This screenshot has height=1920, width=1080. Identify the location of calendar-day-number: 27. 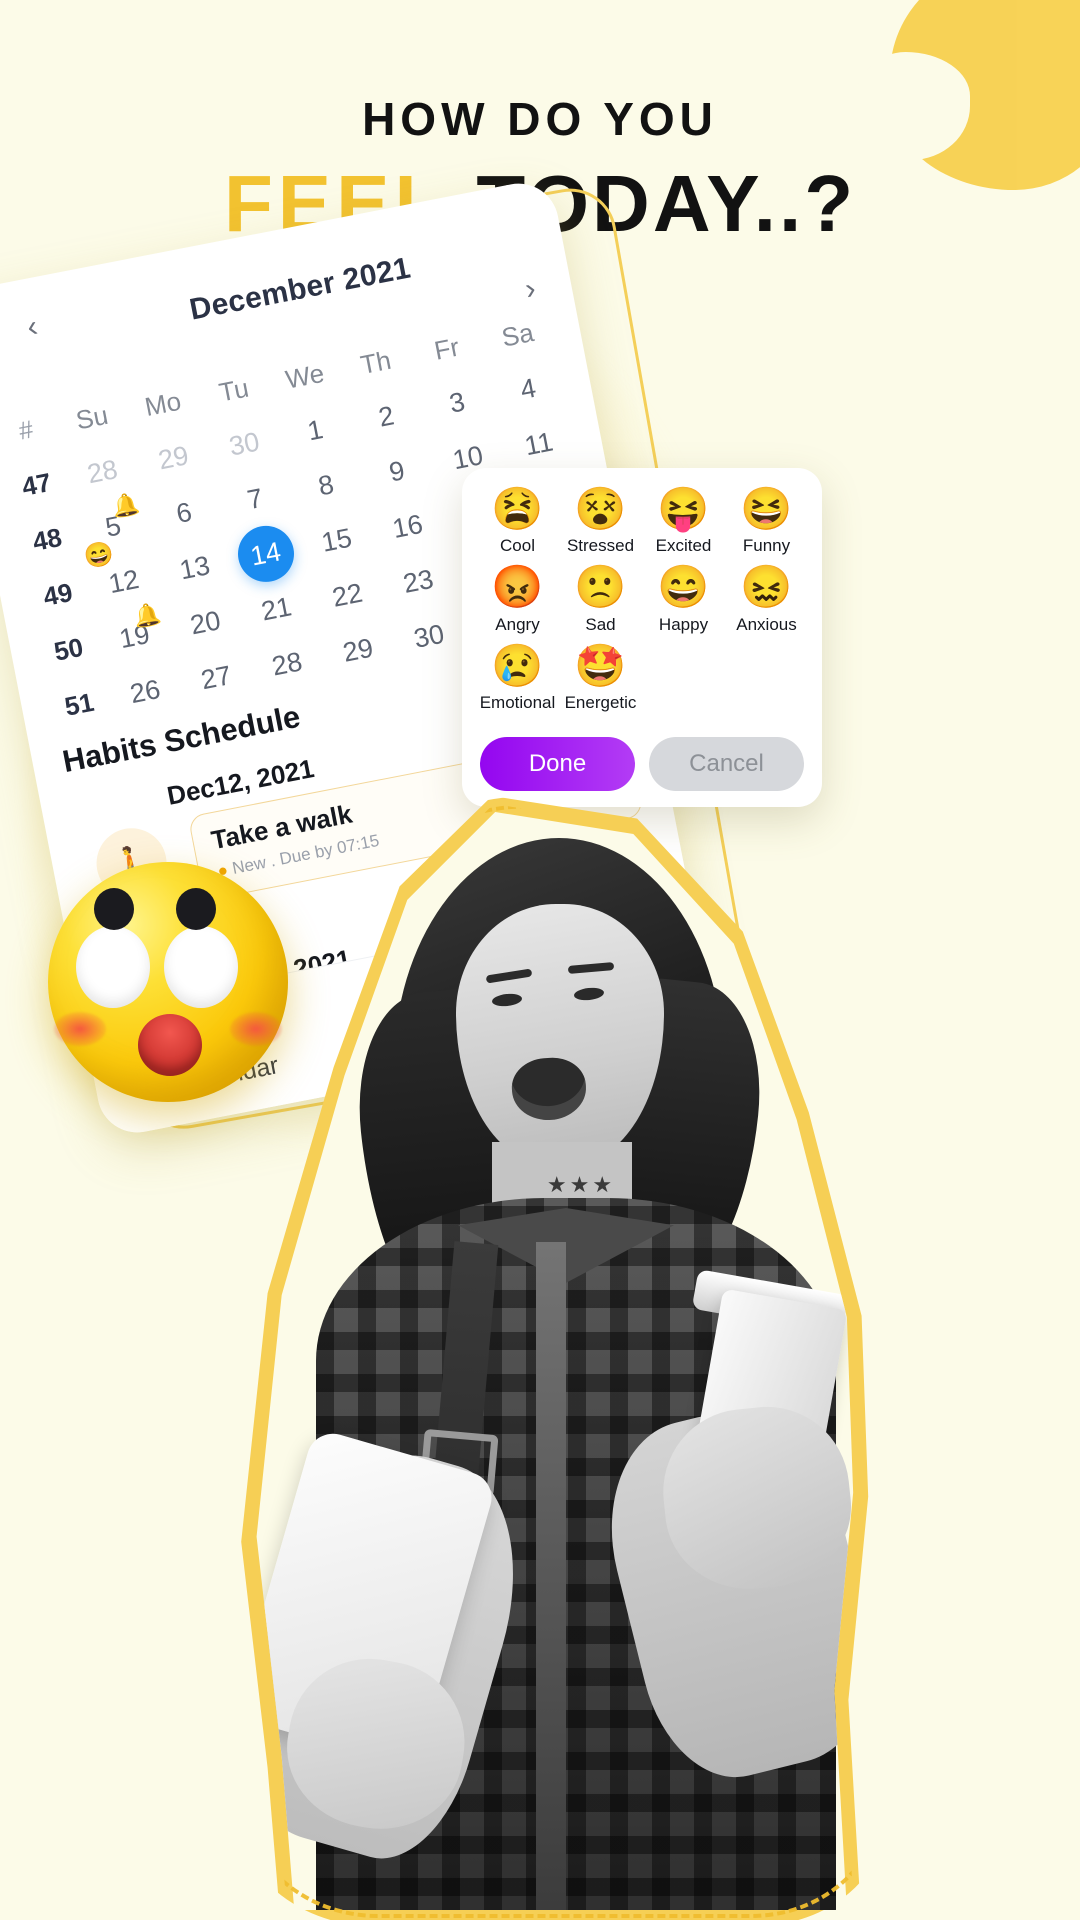
(216, 677).